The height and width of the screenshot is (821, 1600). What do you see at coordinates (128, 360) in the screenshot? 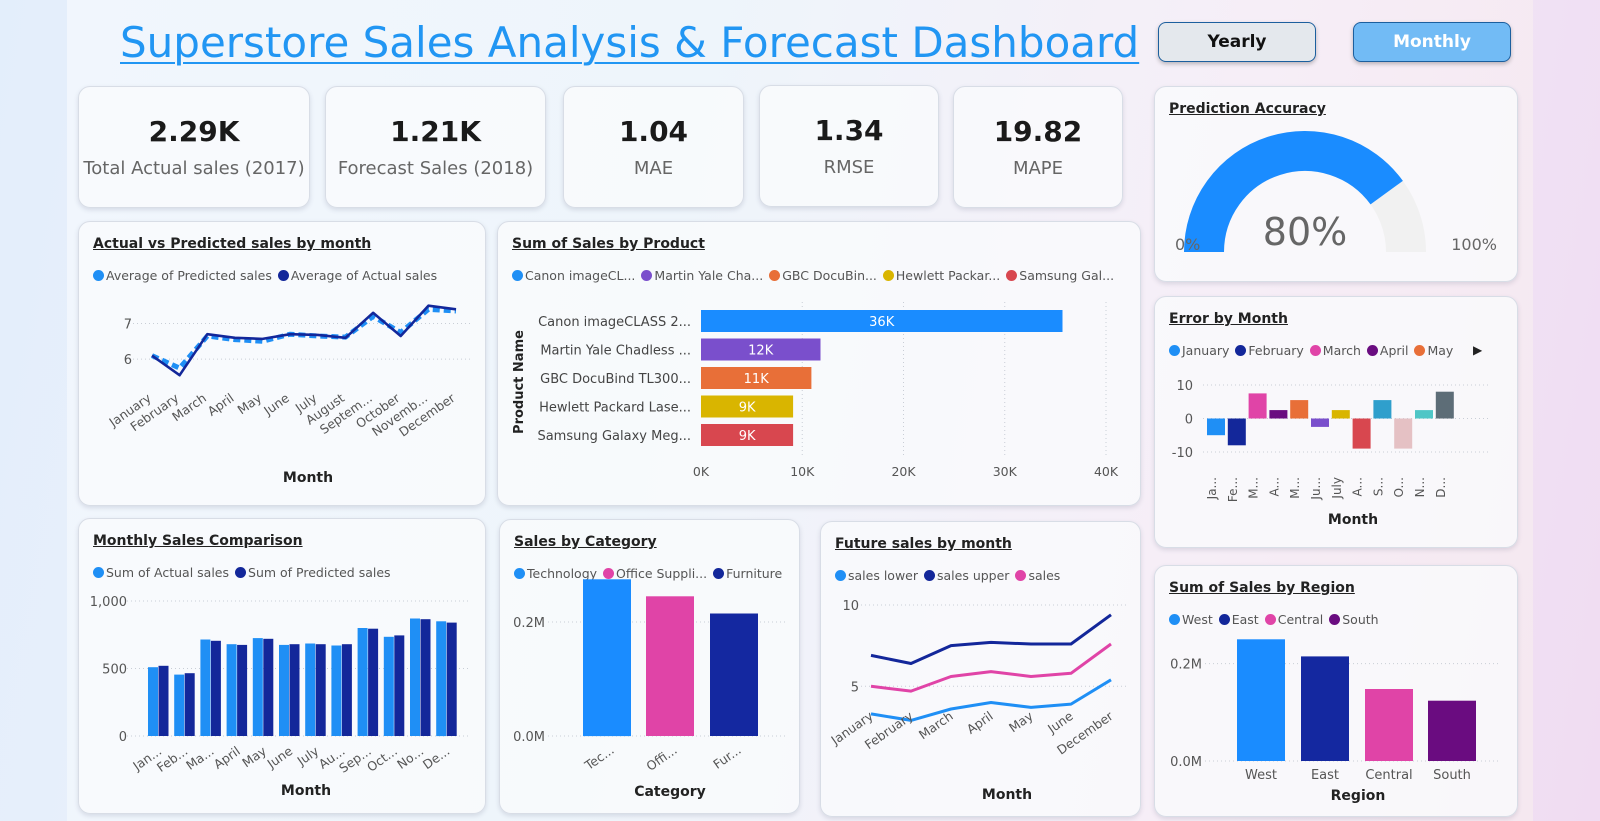
I see `y-tick-label: 6` at bounding box center [128, 360].